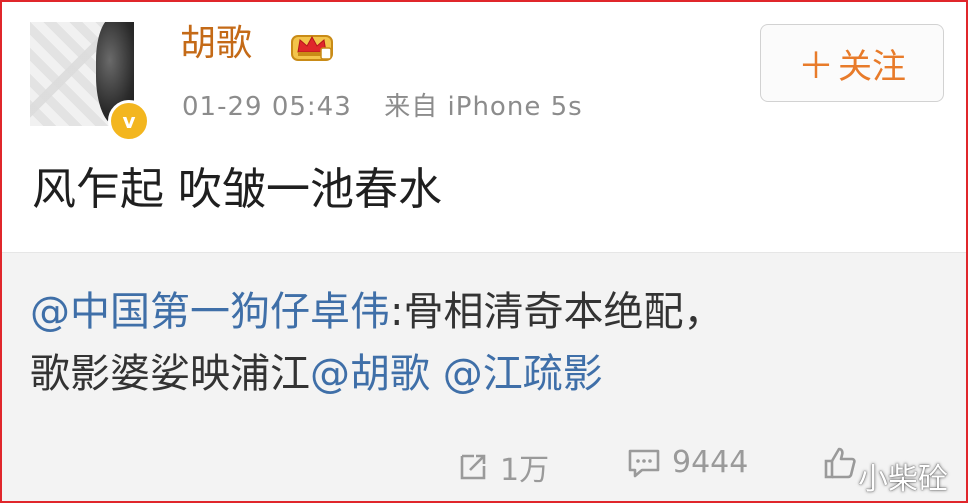 This screenshot has height=503, width=968. What do you see at coordinates (370, 374) in the screenshot?
I see `mention-link: @胡歌` at bounding box center [370, 374].